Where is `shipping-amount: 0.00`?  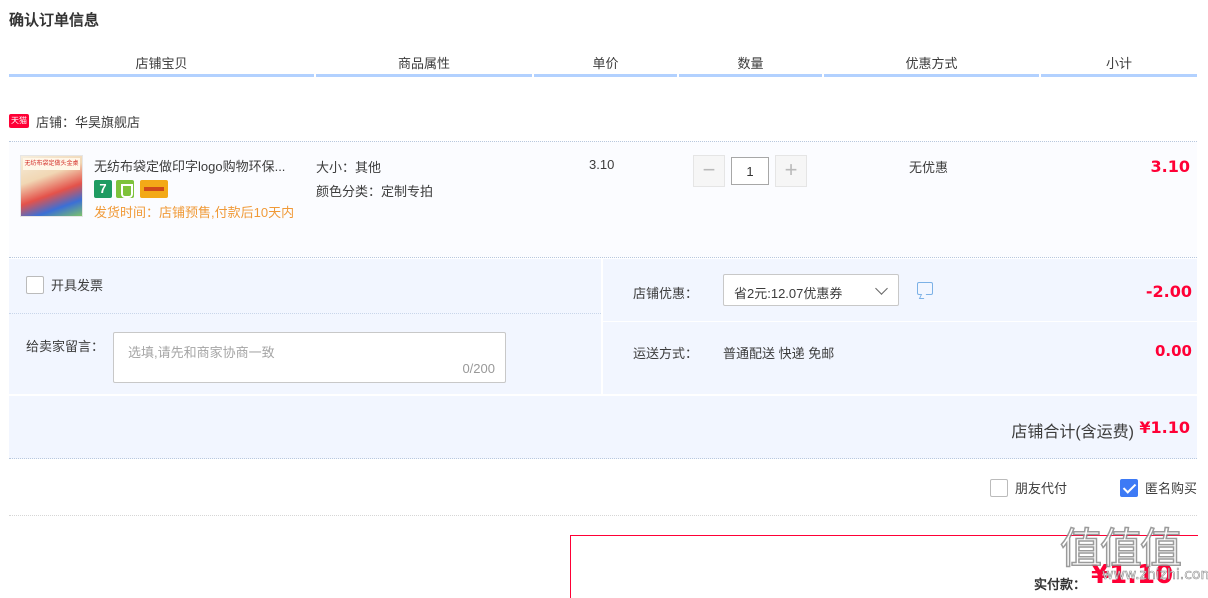
shipping-amount: 0.00 is located at coordinates (1173, 351).